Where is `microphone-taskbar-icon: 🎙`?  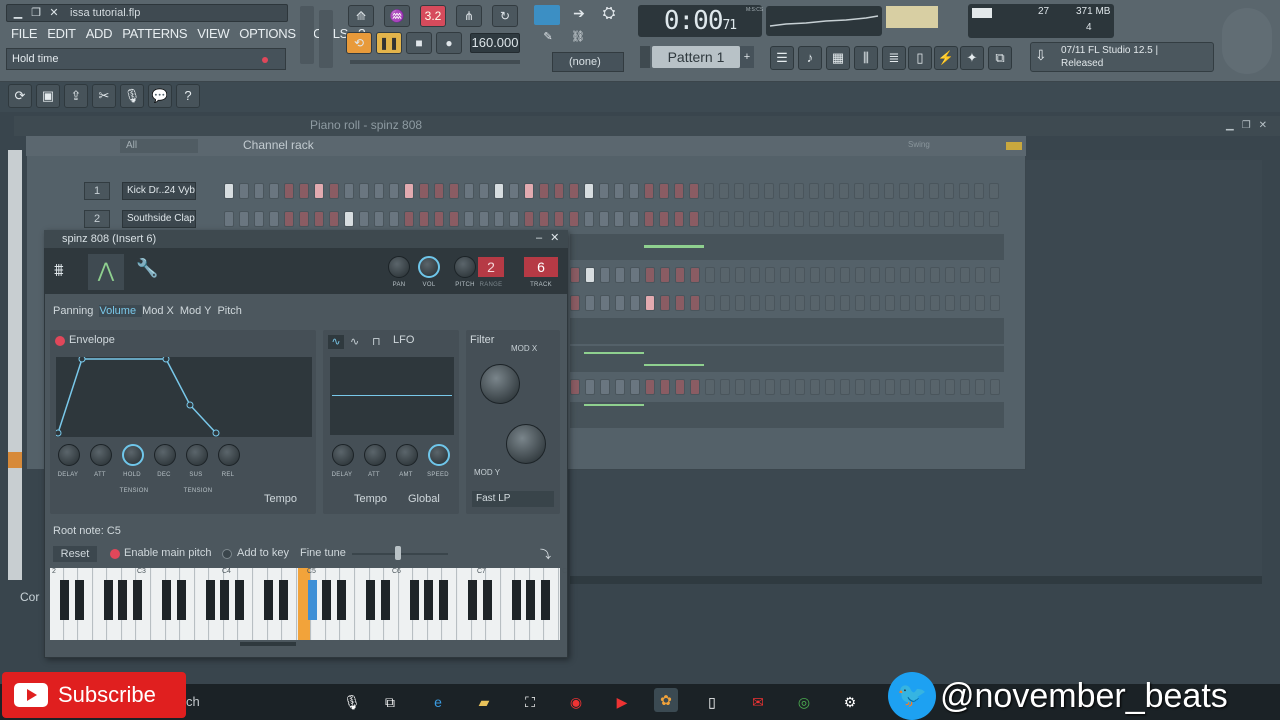 microphone-taskbar-icon: 🎙 is located at coordinates (352, 702).